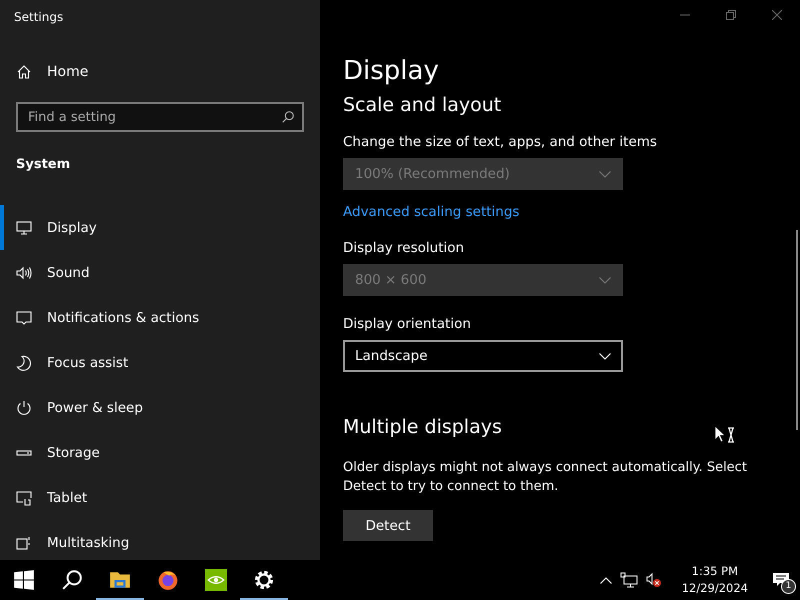 The width and height of the screenshot is (800, 600). Describe the element at coordinates (606, 580) in the screenshot. I see `chevron-up-icon` at that location.